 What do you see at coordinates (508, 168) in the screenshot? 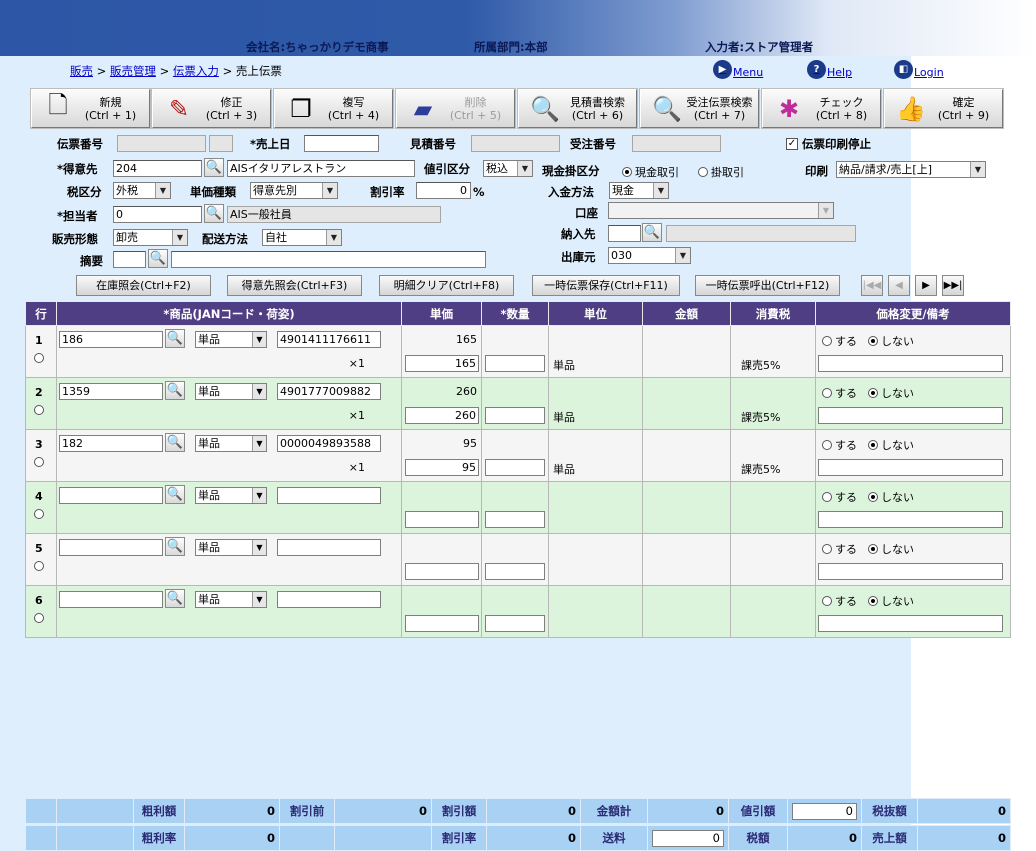
I see `discount-div-select: 税込` at bounding box center [508, 168].